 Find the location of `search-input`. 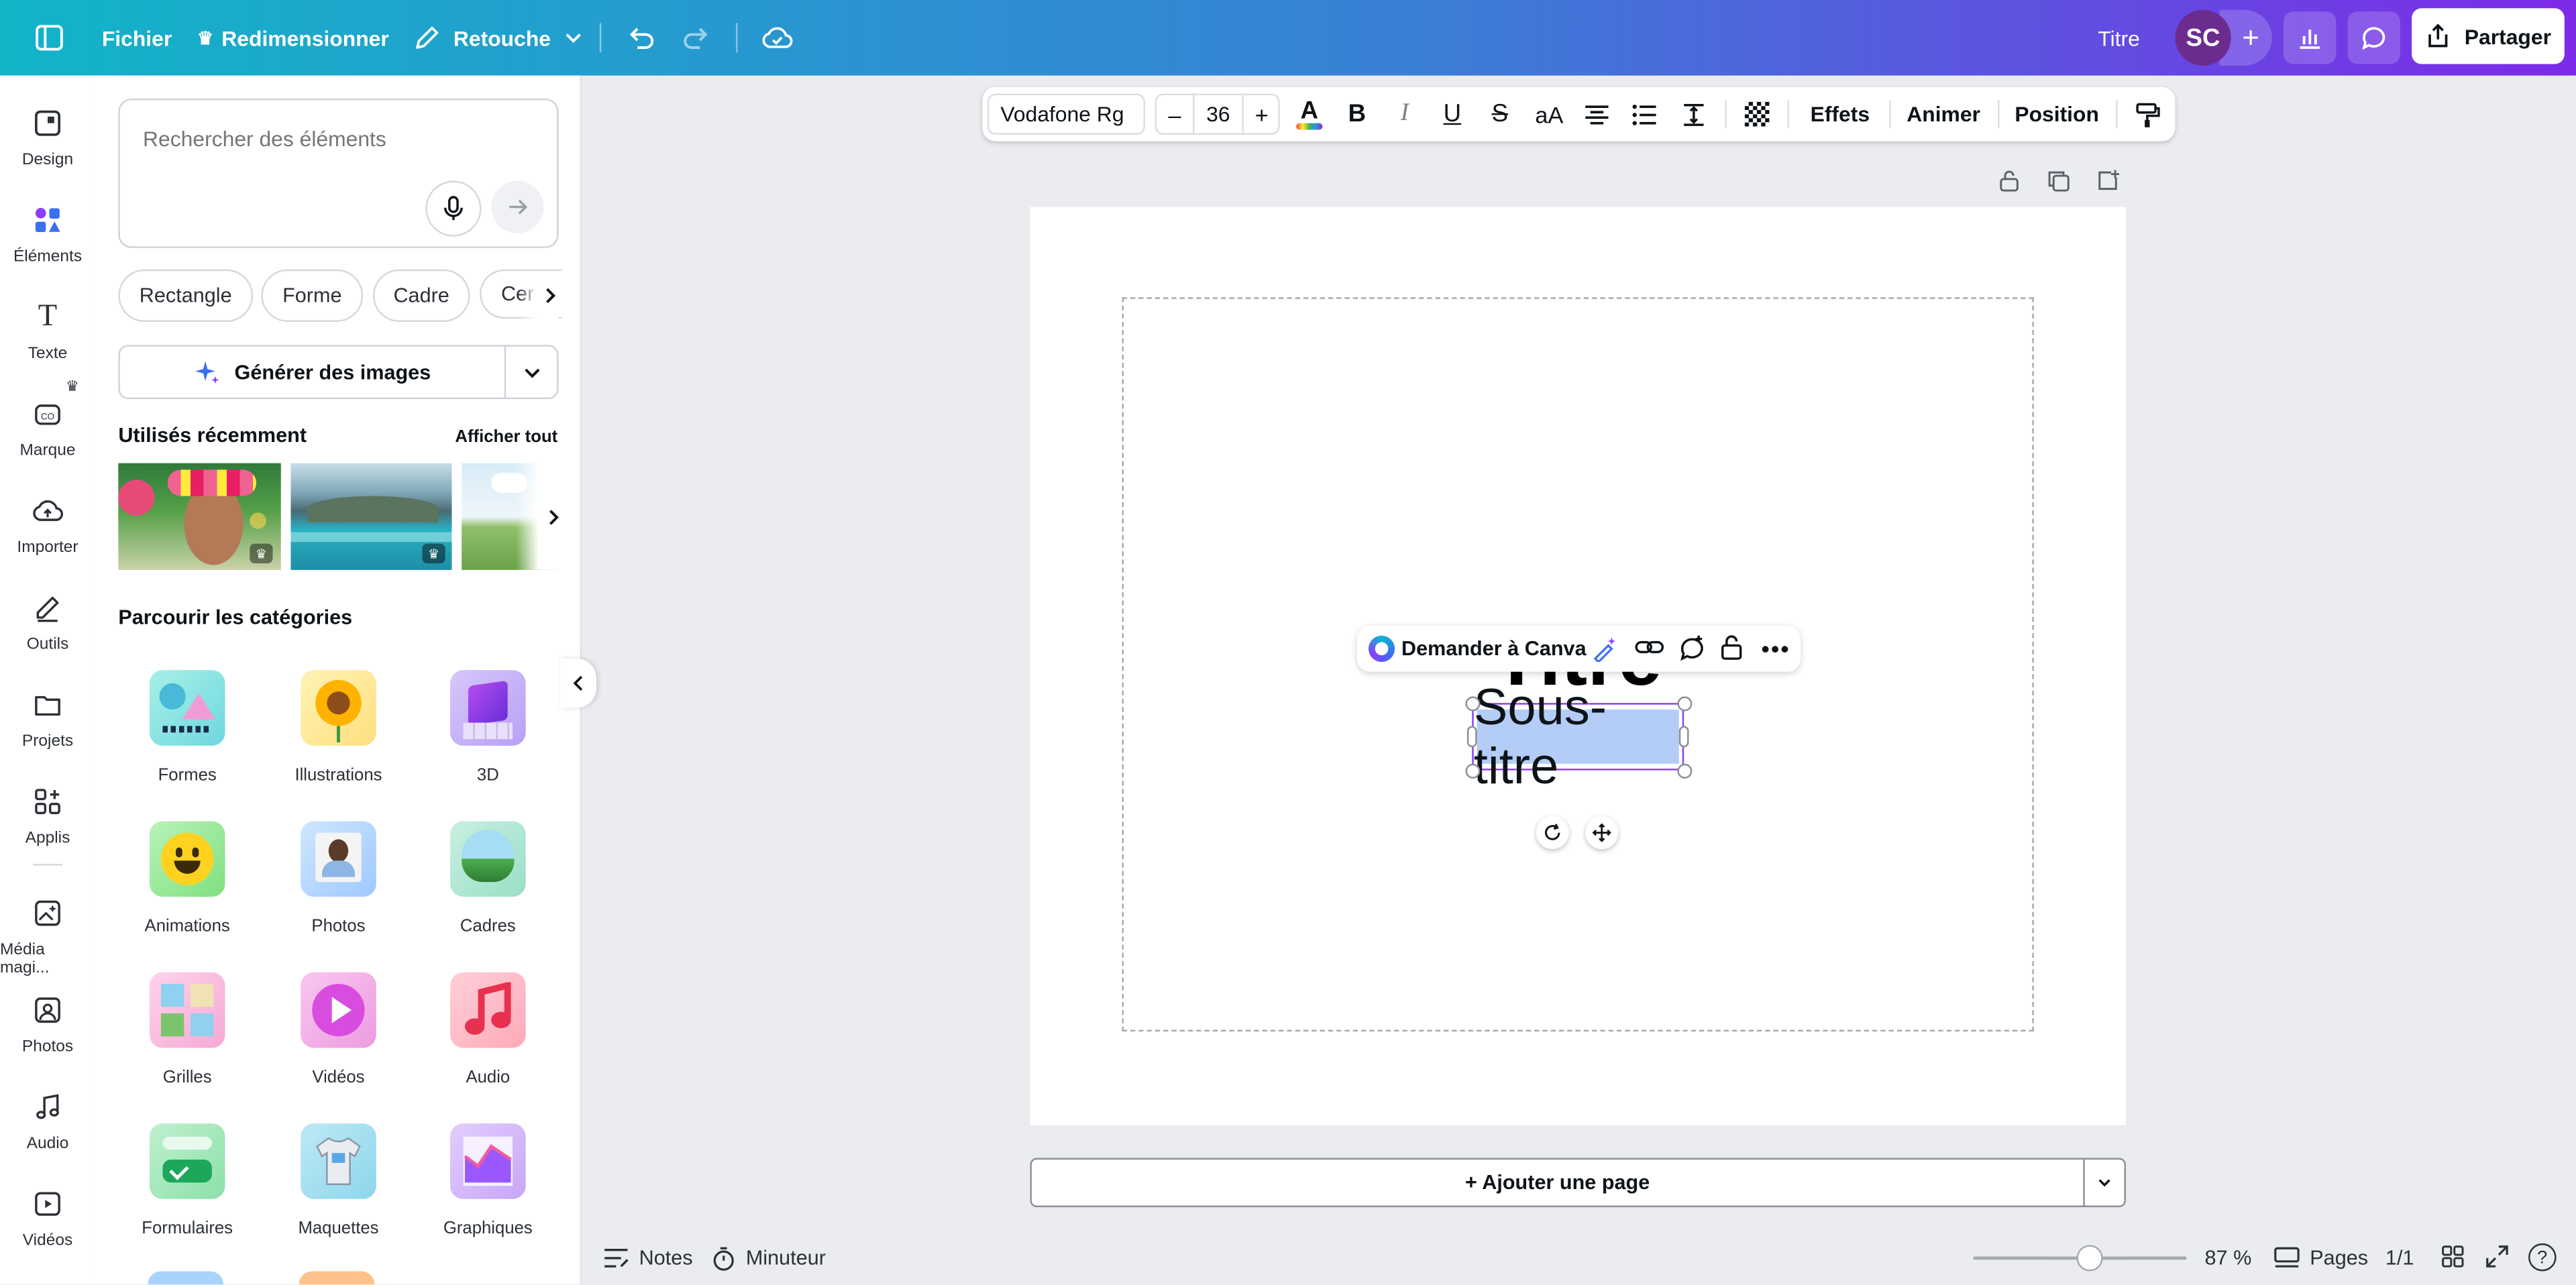

search-input is located at coordinates (340, 137).